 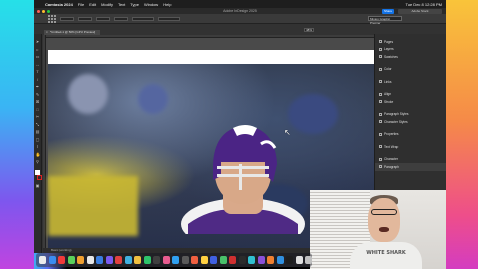 I want to click on panel-paragraph: Paragraph, so click(x=410, y=167).